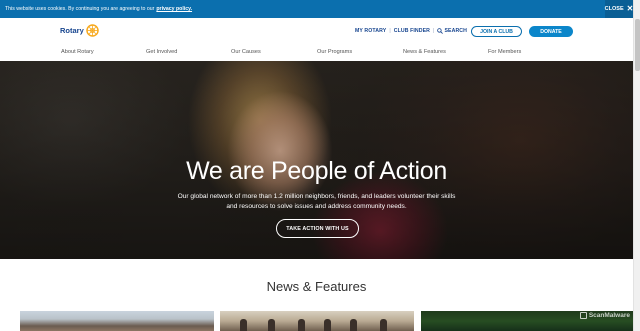 Image resolution: width=640 pixels, height=331 pixels. Describe the element at coordinates (77, 52) in the screenshot. I see `nav-about-rotary: About Rotary` at that location.